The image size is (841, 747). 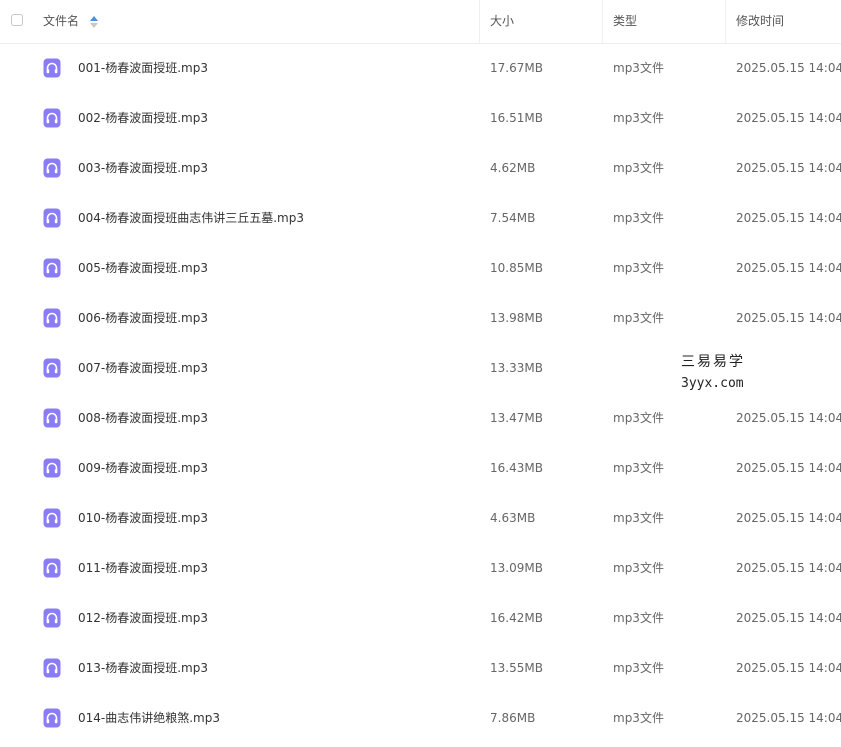 What do you see at coordinates (712, 383) in the screenshot?
I see `watermark-domain: 3yyx.com` at bounding box center [712, 383].